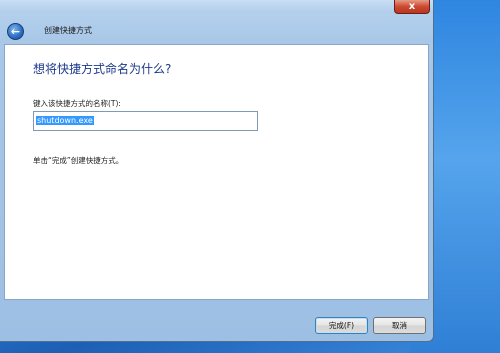  I want to click on shortcut-name-value: shutdown.exe, so click(65, 120).